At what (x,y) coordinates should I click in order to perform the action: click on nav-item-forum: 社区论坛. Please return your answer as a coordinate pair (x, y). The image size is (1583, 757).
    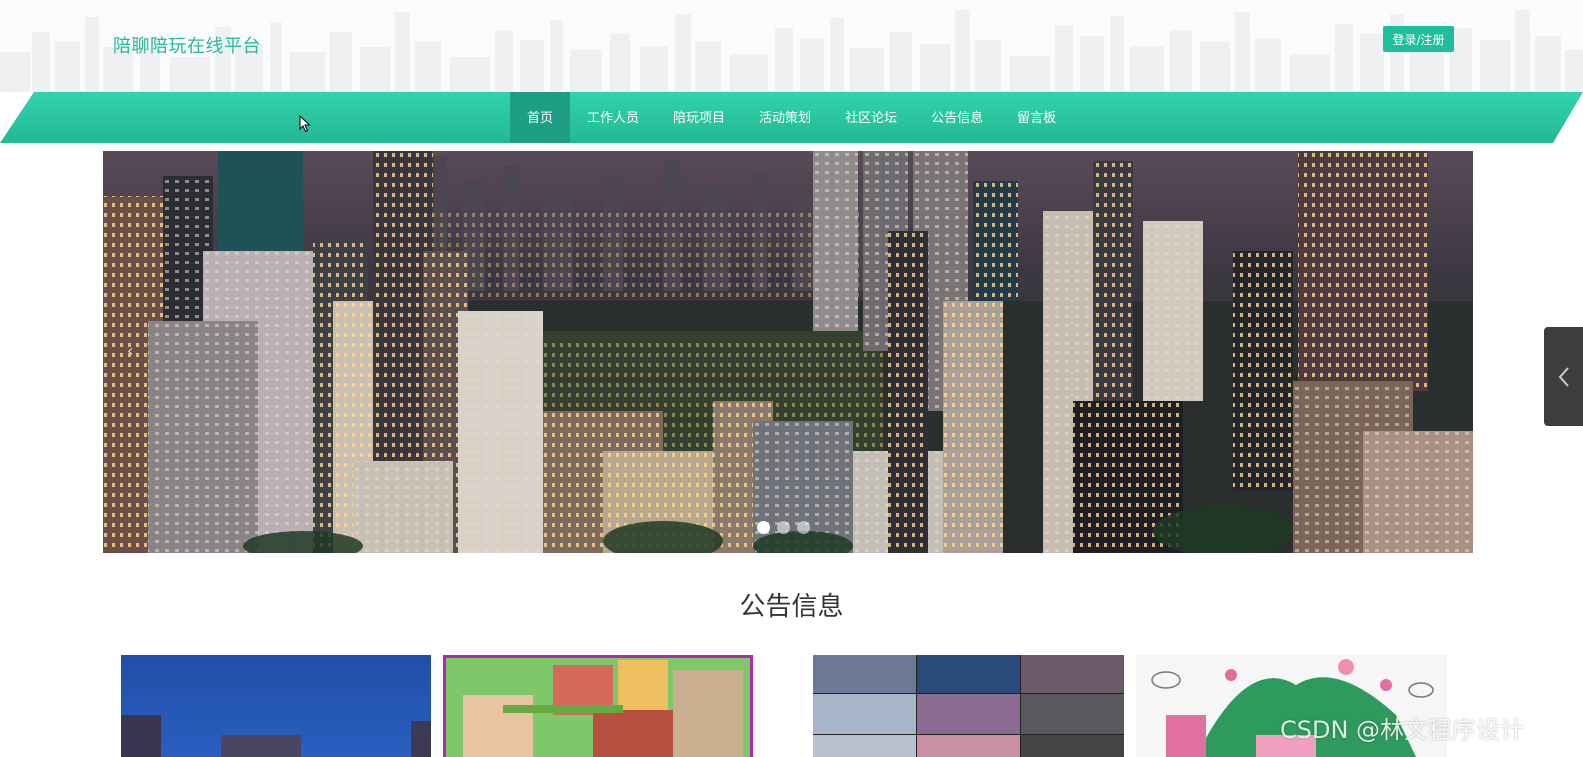
    Looking at the image, I should click on (871, 117).